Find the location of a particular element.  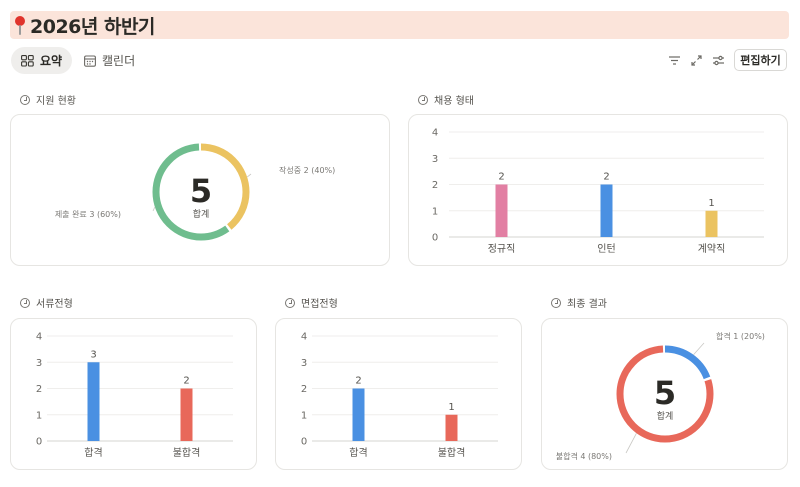

section-employment-type: 채용 형태 is located at coordinates (446, 99).